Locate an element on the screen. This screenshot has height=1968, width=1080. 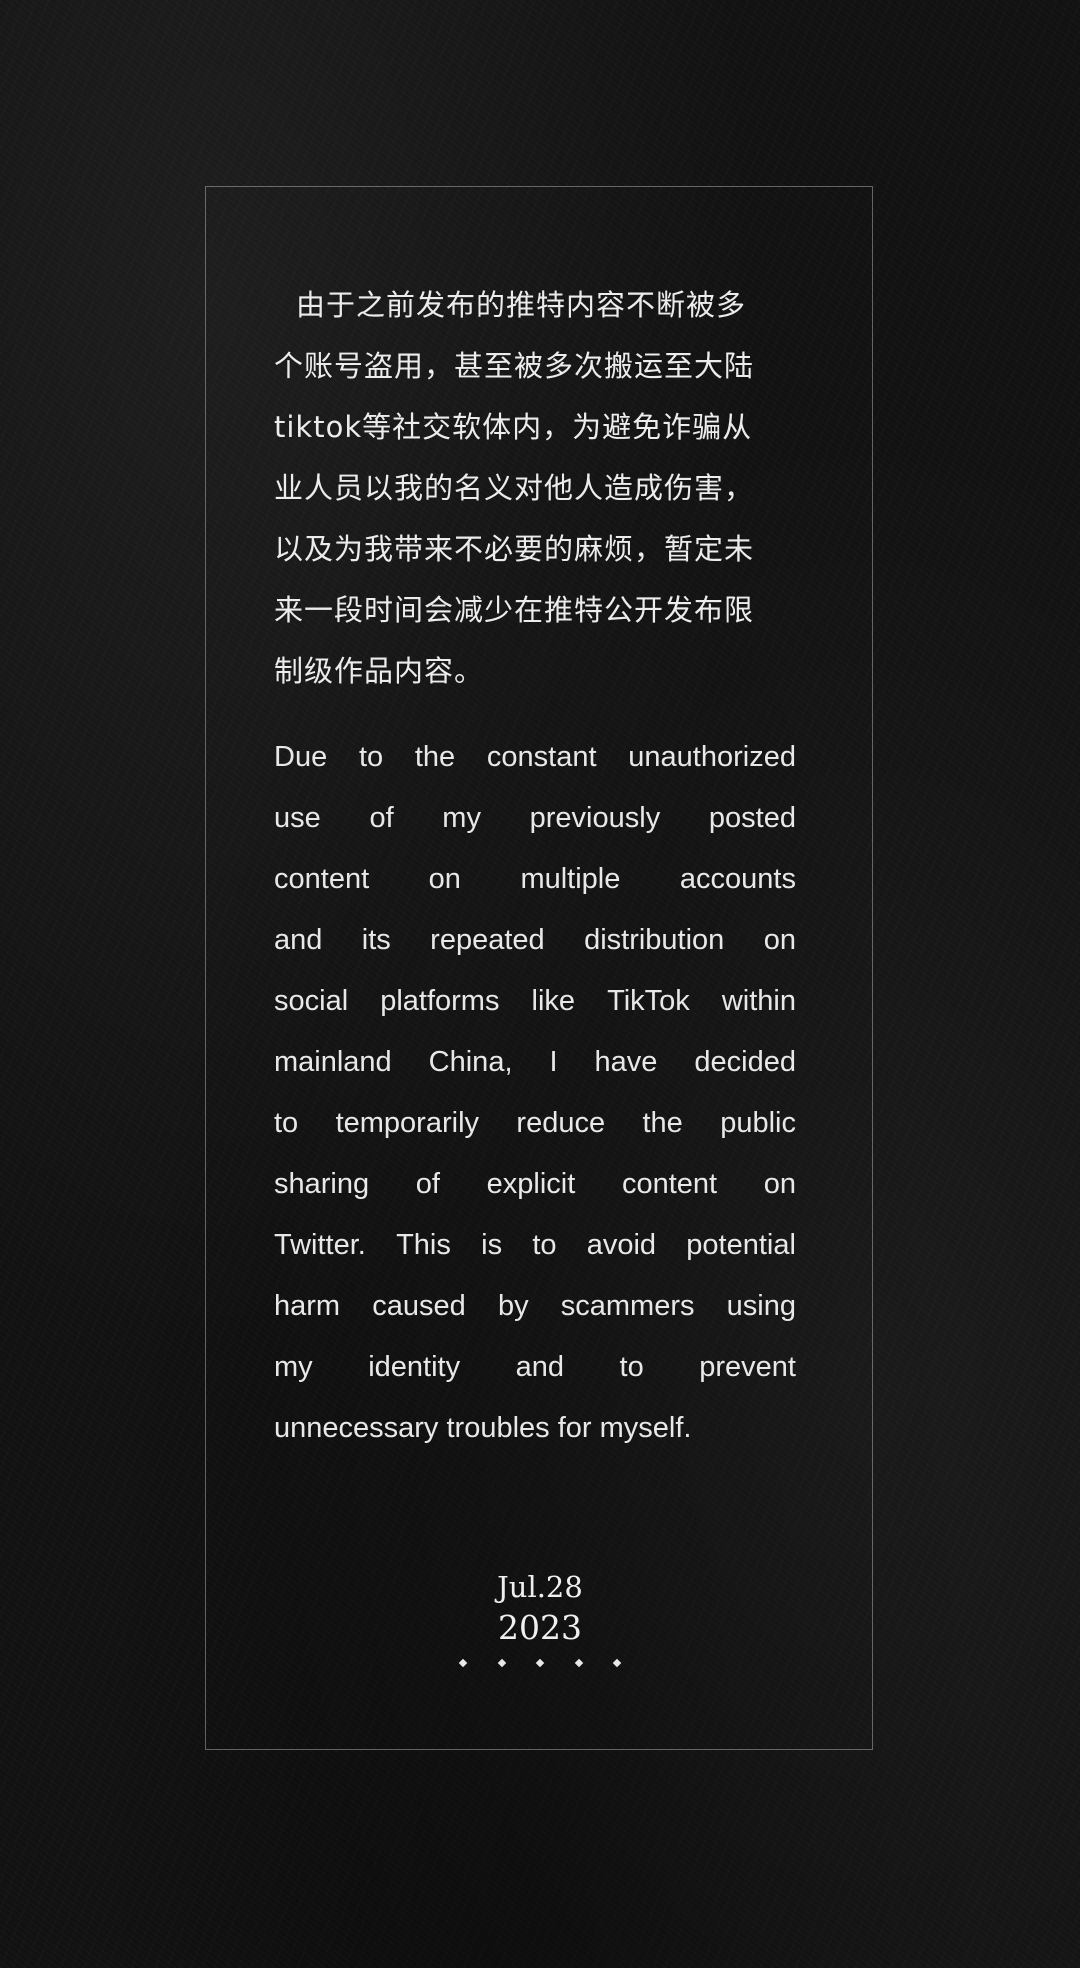
chinese-notice-line: 业人员以我的名义对他人造成伤害， is located at coordinates (514, 488).